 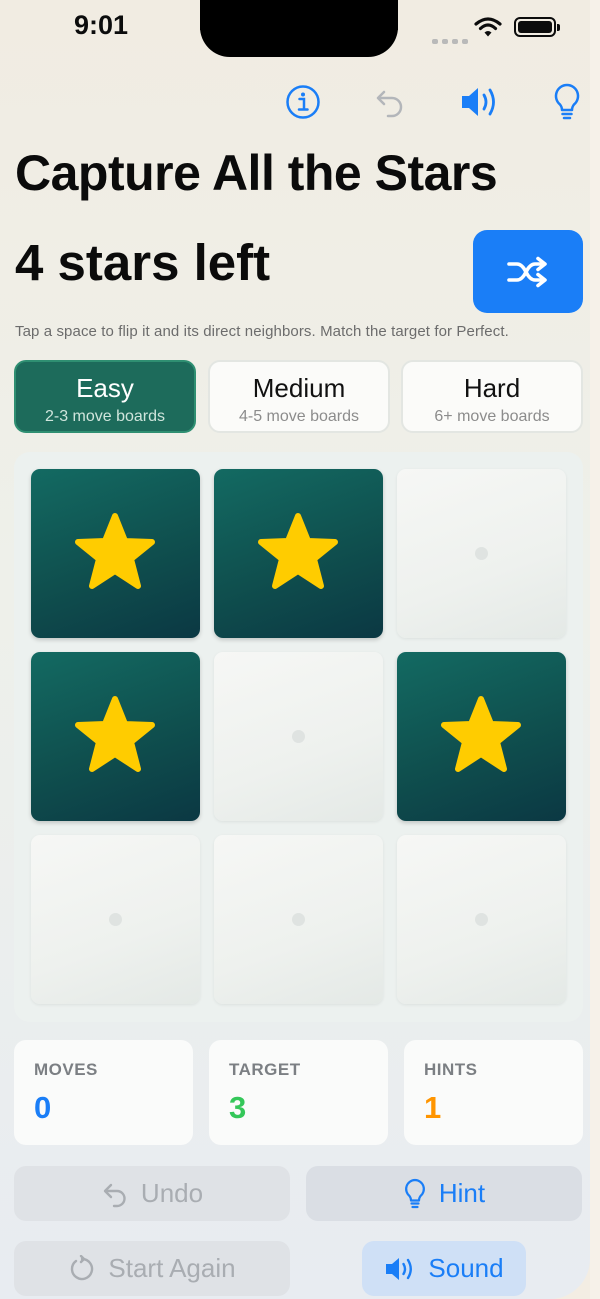 What do you see at coordinates (493, 1092) in the screenshot?
I see `hints-stat-card: HINTS 1` at bounding box center [493, 1092].